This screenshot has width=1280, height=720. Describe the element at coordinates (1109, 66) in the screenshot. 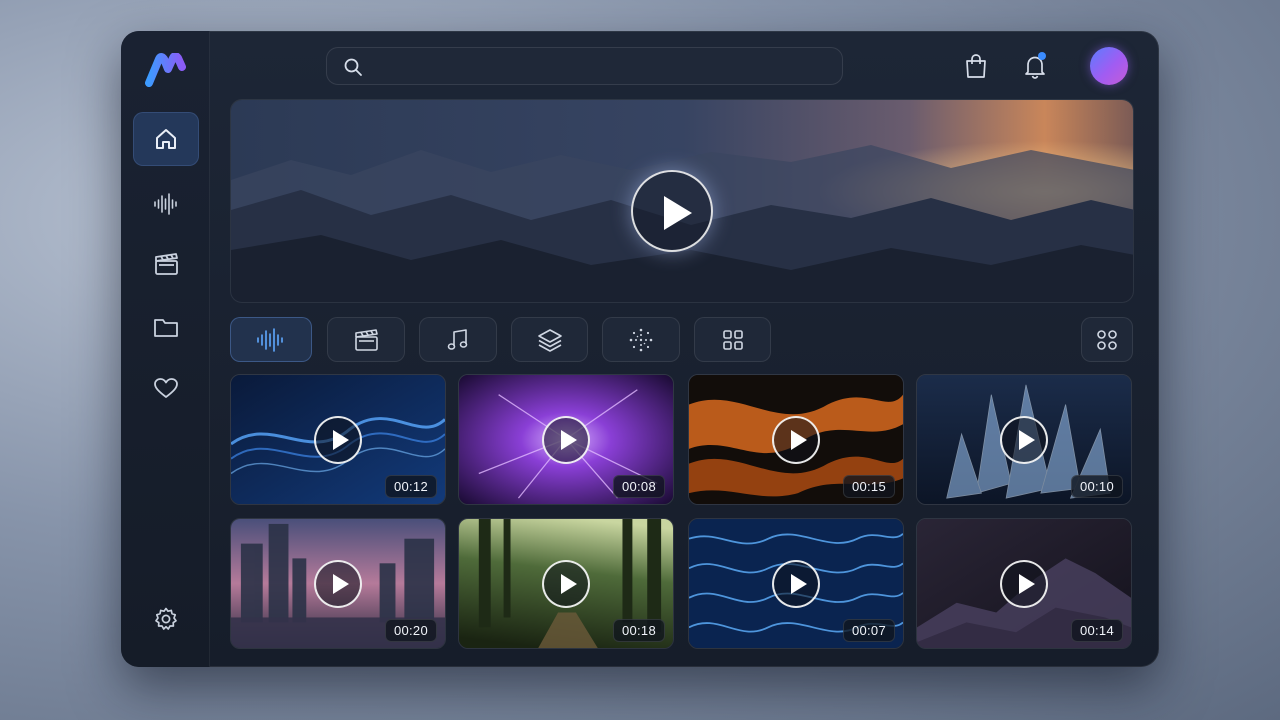

I see `user-avatar` at that location.